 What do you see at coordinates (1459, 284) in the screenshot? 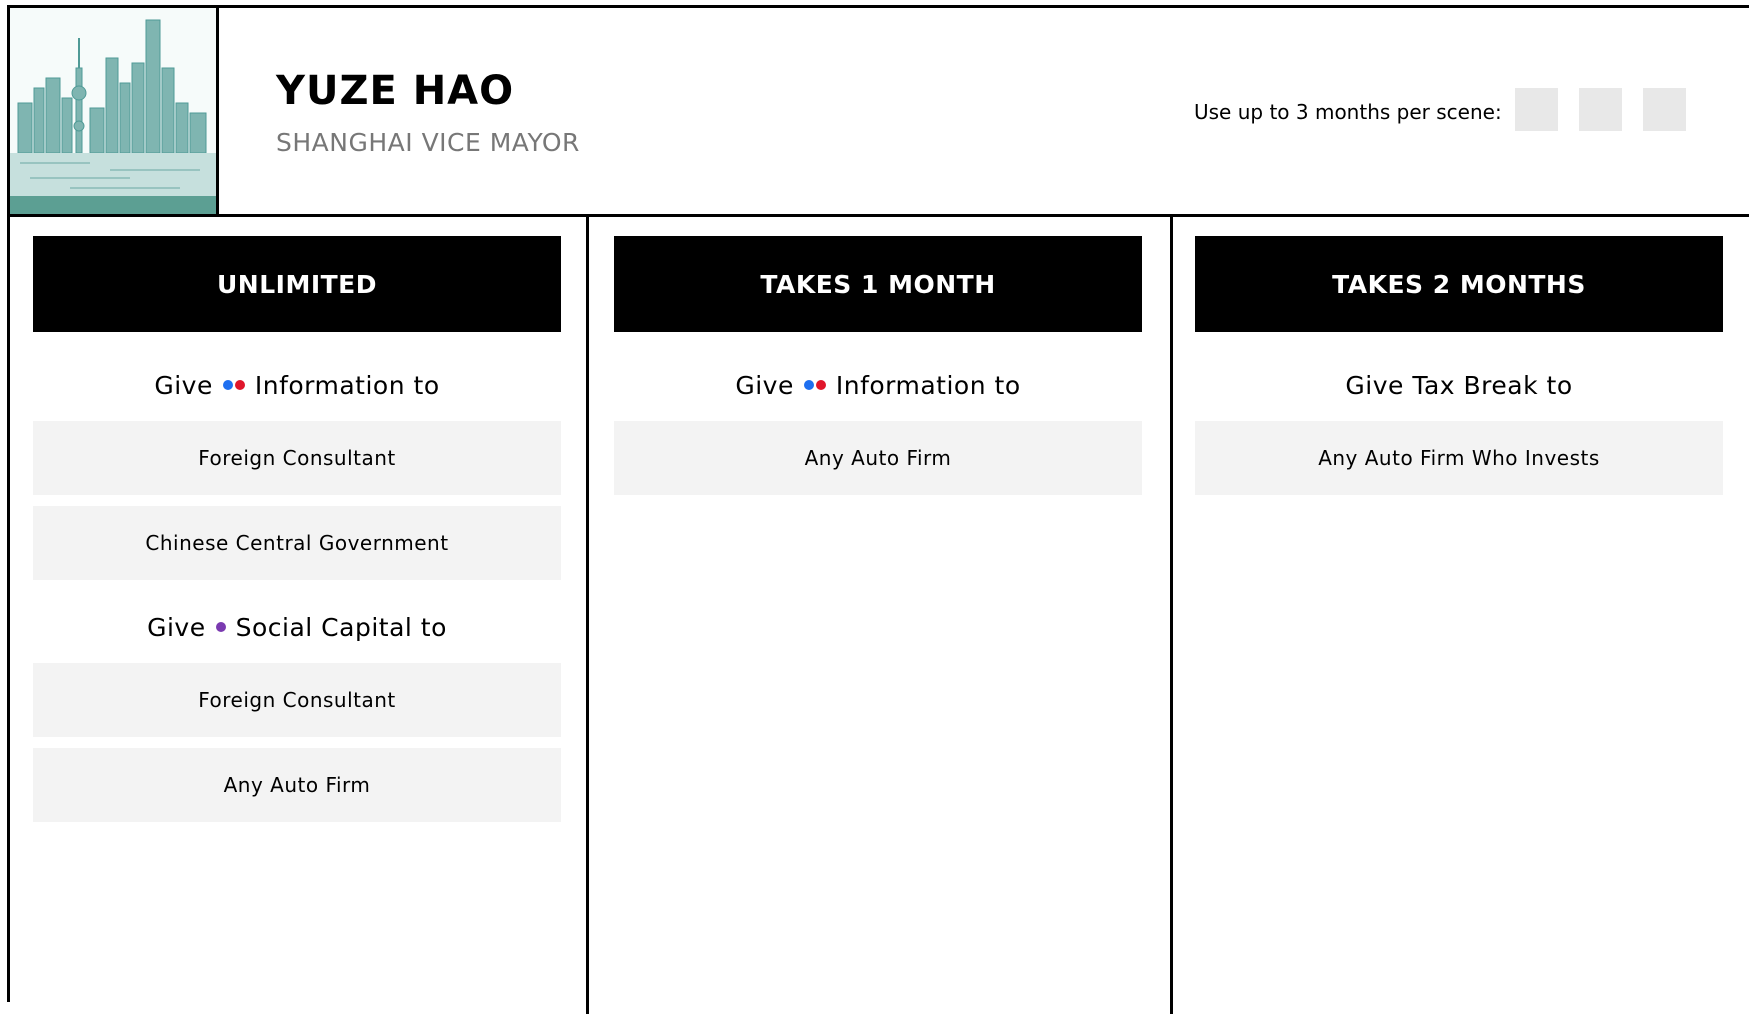
I see `column-header: TAKES 2 MONTHS` at bounding box center [1459, 284].